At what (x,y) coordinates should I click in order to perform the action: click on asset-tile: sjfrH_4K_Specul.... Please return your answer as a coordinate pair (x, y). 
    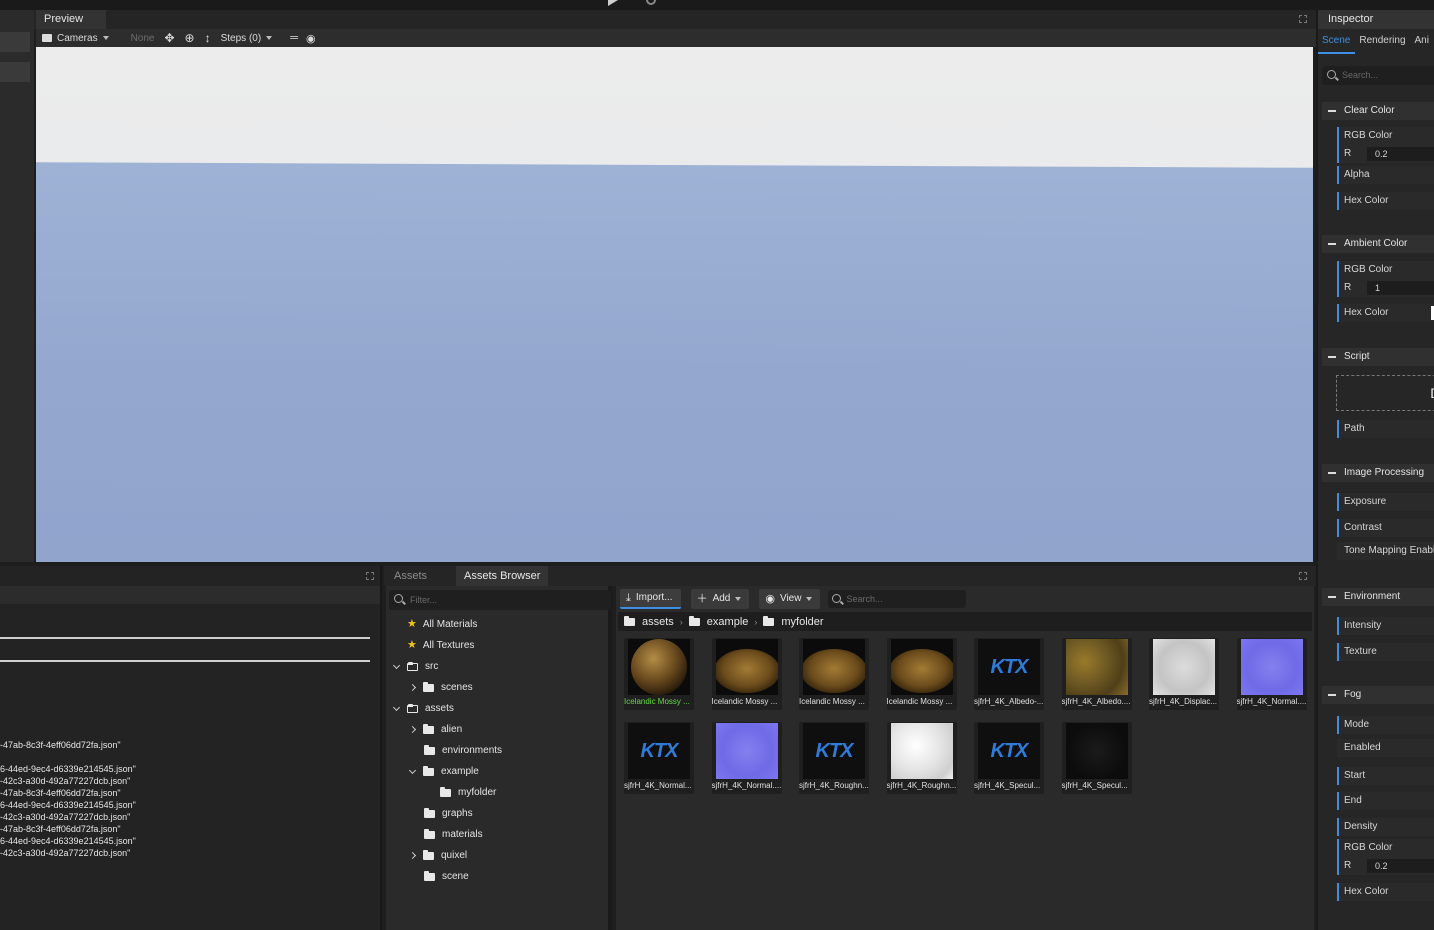
    Looking at the image, I should click on (1096, 758).